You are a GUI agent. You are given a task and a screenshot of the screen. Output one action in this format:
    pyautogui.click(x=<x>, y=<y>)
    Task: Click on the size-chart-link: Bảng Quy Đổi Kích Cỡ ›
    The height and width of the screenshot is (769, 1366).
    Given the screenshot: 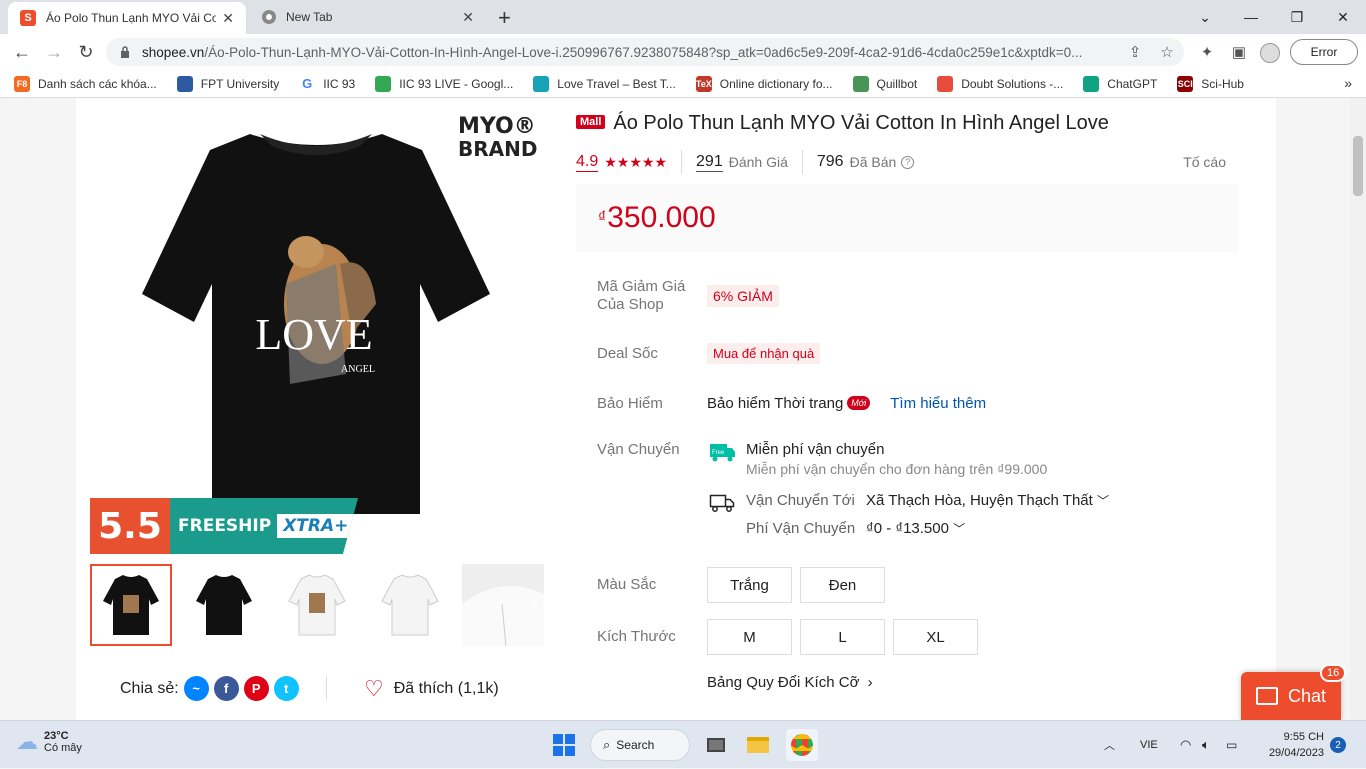 What is the action you would take?
    pyautogui.click(x=790, y=682)
    